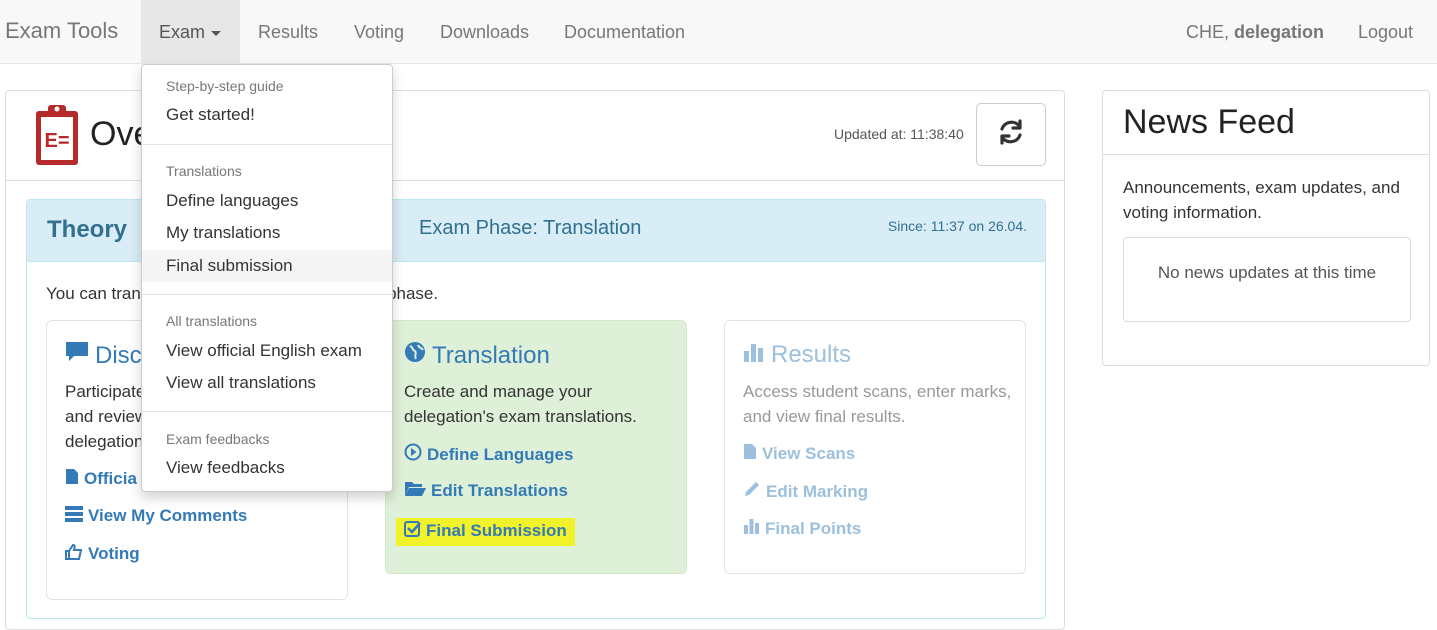  What do you see at coordinates (957, 226) in the screenshot?
I see `phase-since: Since: 11:37 on 26.04.` at bounding box center [957, 226].